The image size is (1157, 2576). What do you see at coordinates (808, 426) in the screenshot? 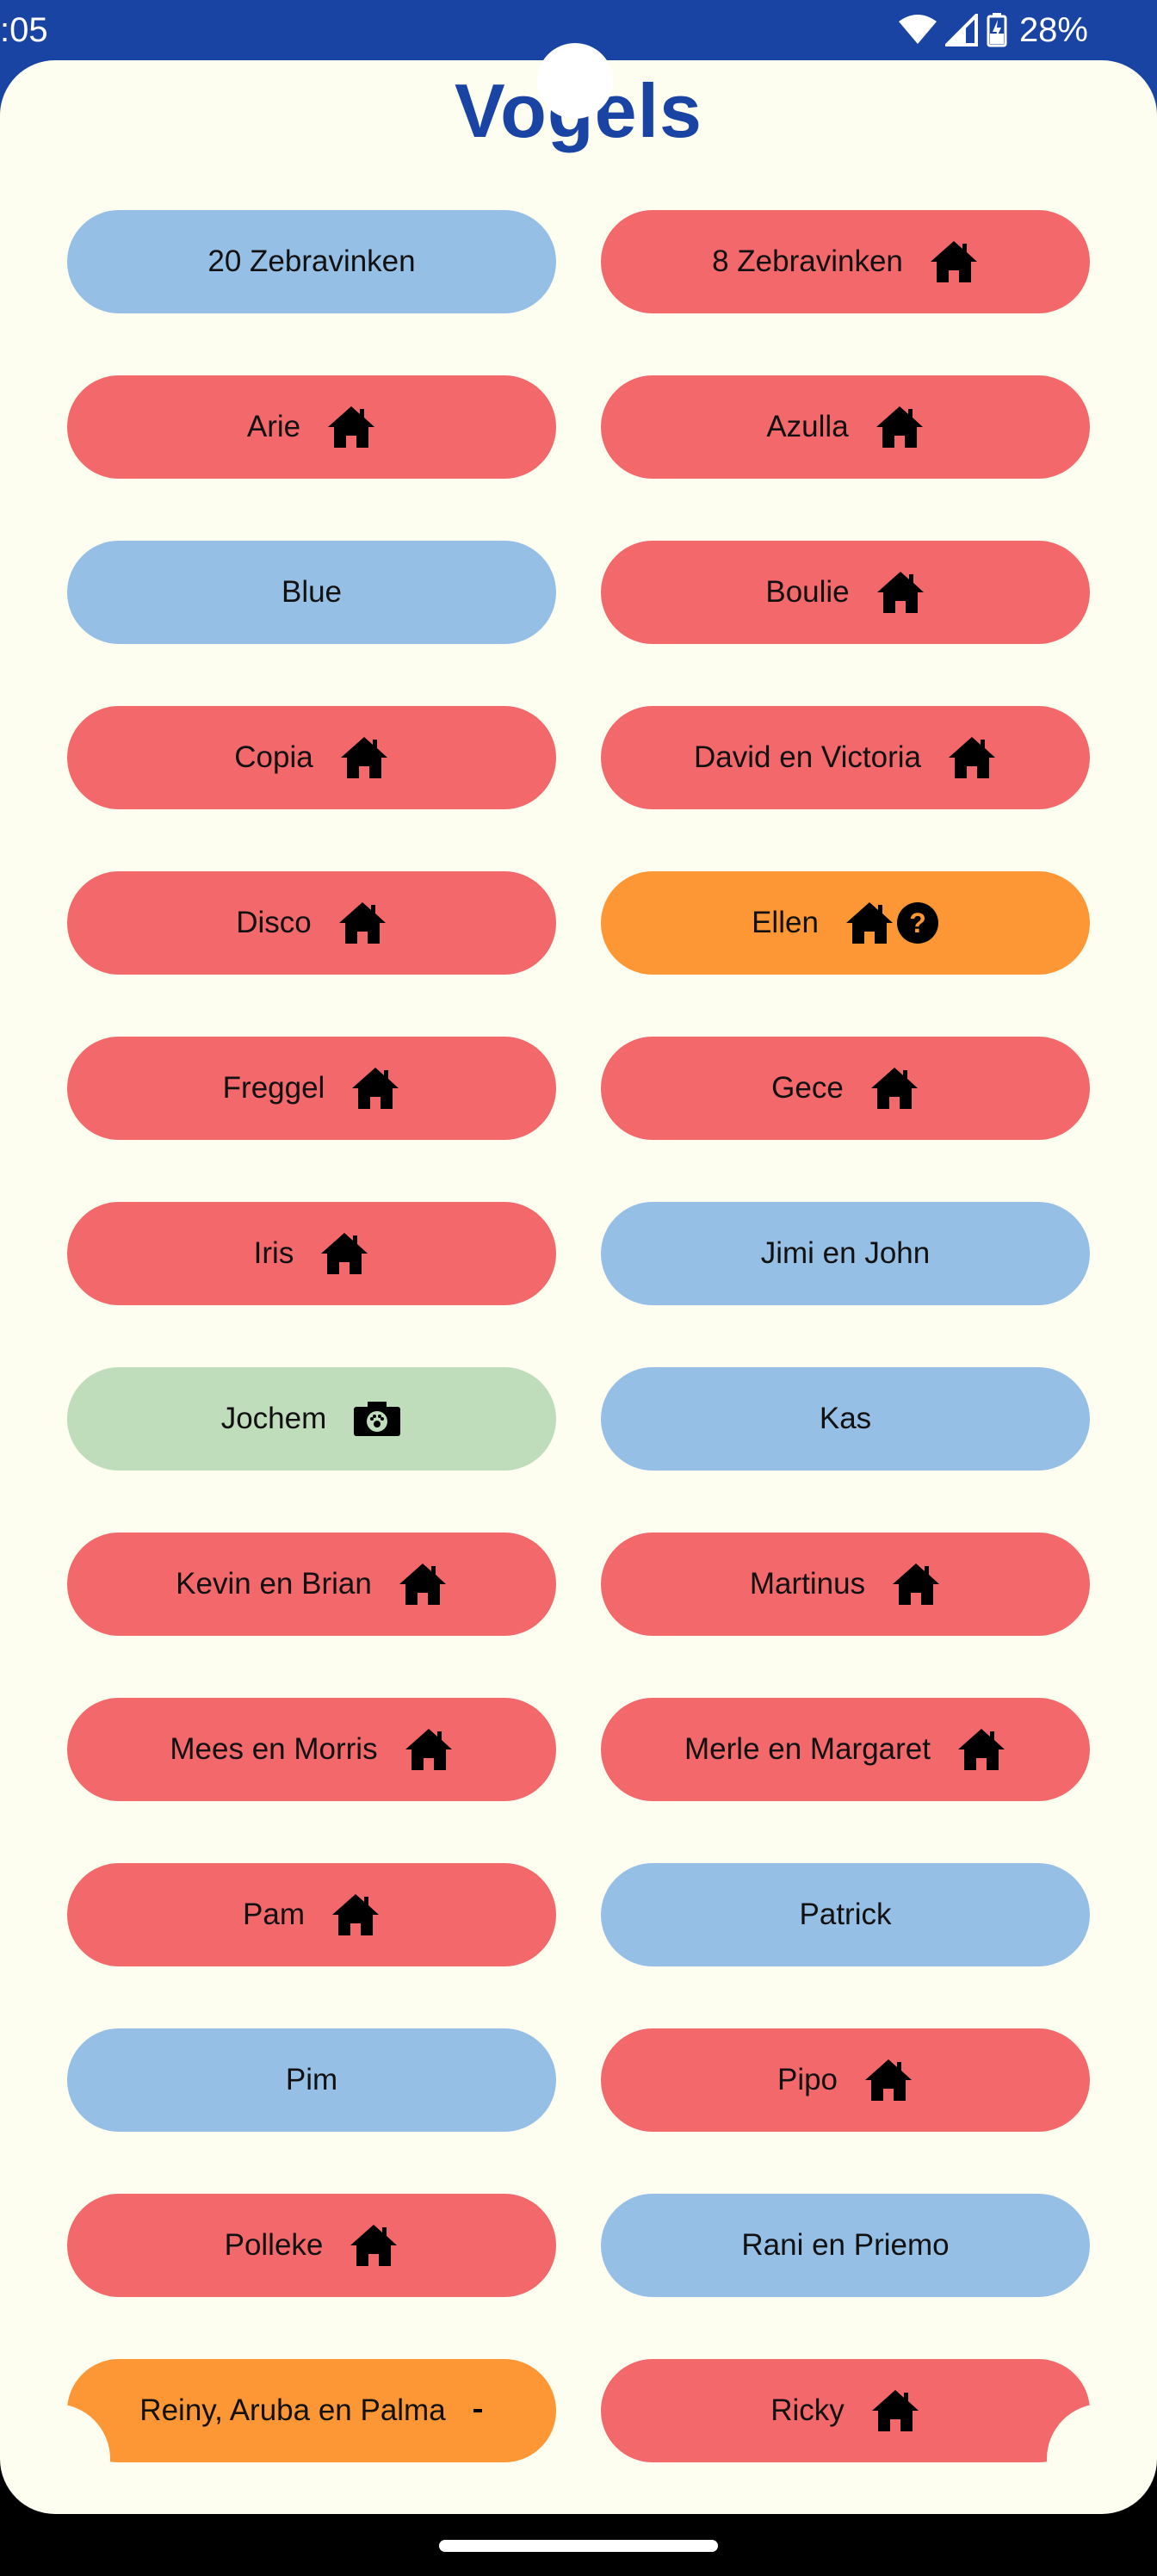
I see `bird-name: Azulla` at bounding box center [808, 426].